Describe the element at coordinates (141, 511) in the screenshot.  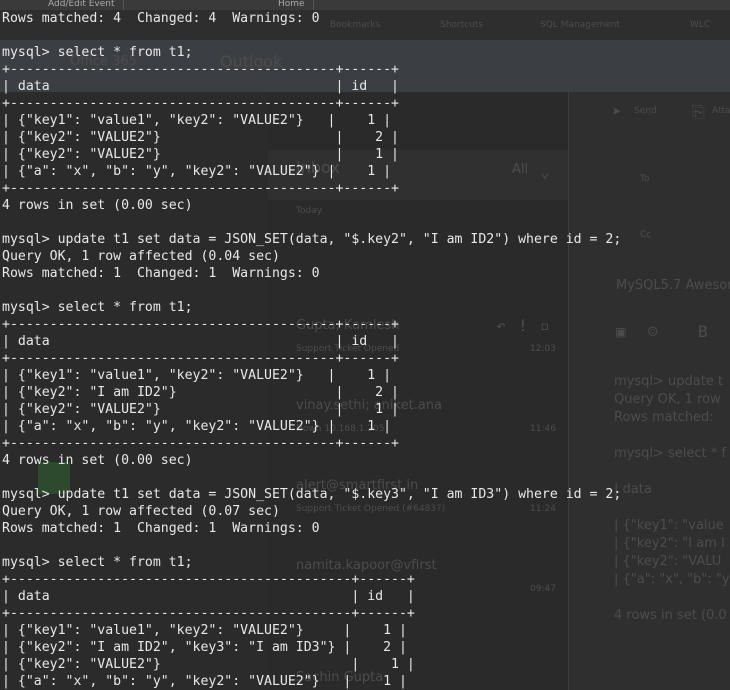
I see `terminal-line: Query OK, 1 row affected (0.07 sec)` at that location.